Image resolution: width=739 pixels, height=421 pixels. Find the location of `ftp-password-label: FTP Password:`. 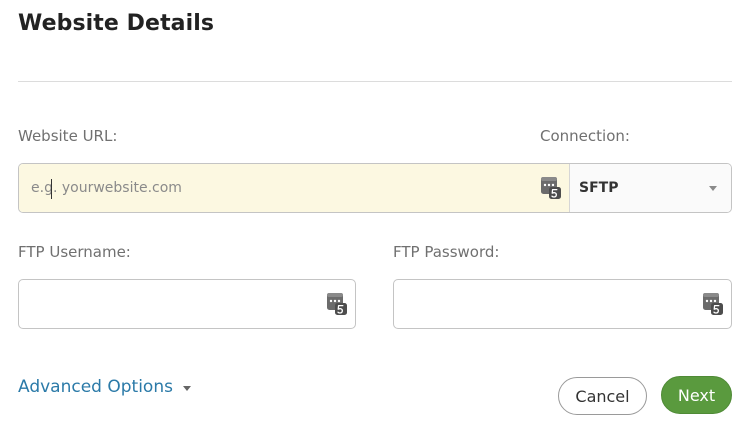

ftp-password-label: FTP Password: is located at coordinates (446, 252).